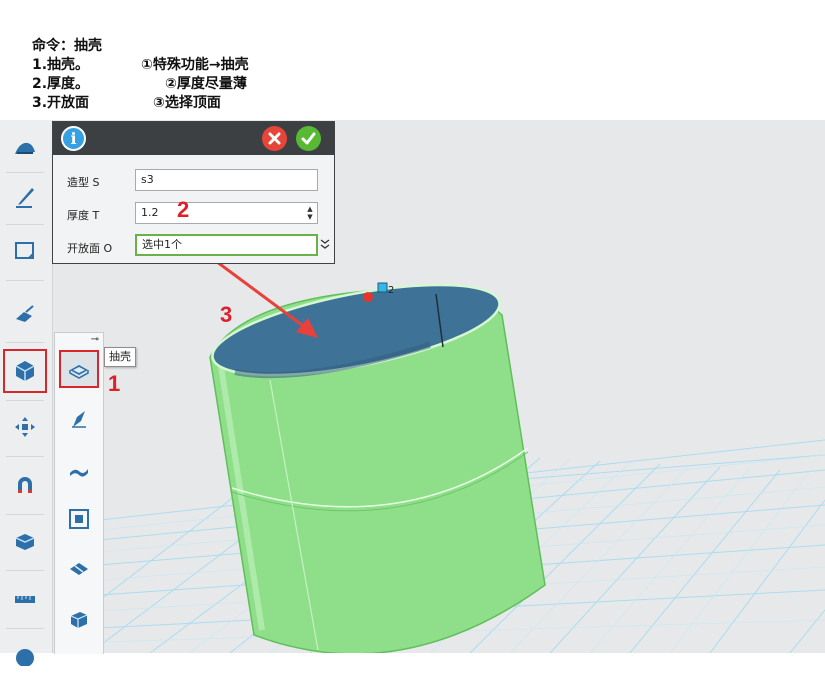 Image resolution: width=825 pixels, height=674 pixels. I want to click on dialog-header: i, so click(193, 138).